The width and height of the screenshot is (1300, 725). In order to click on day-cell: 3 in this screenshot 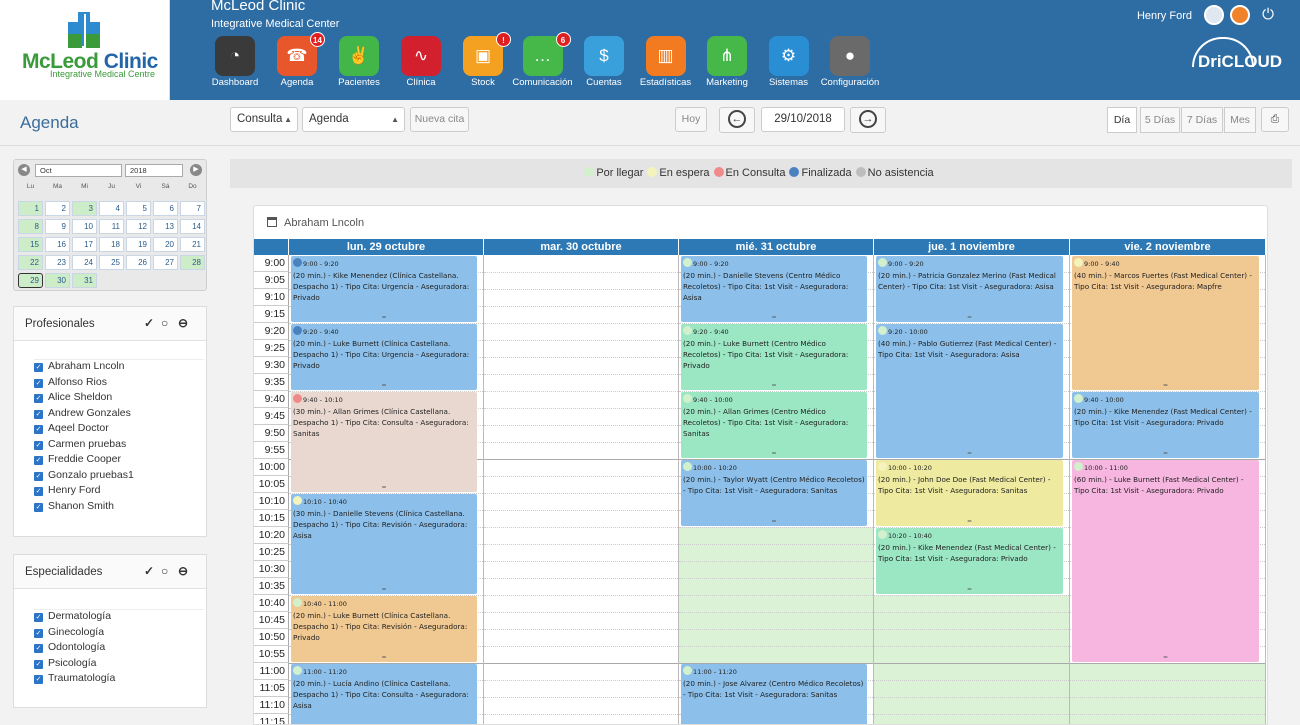, I will do `click(84, 208)`.